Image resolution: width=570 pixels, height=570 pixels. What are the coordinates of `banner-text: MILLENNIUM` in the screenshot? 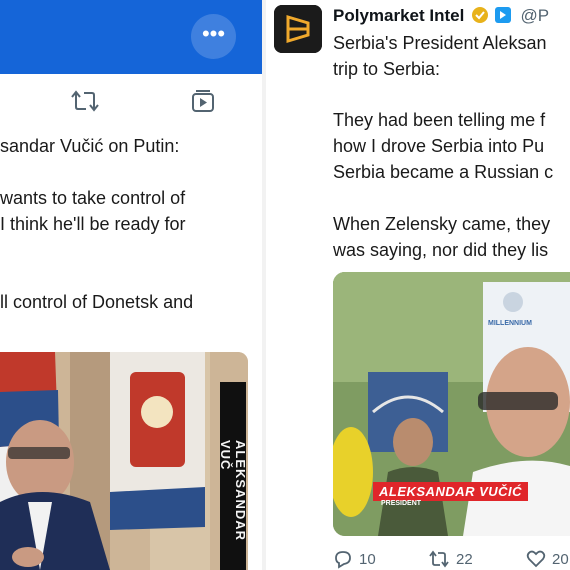 It's located at (510, 323).